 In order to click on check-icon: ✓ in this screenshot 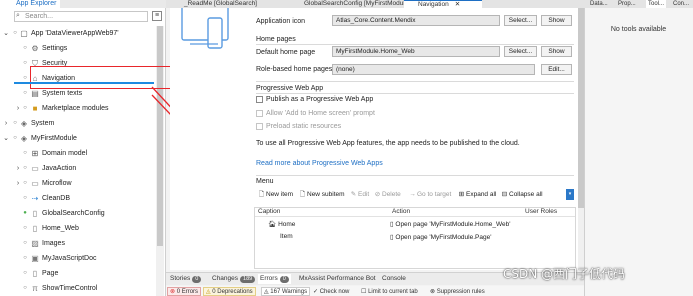, I will do `click(316, 292)`.